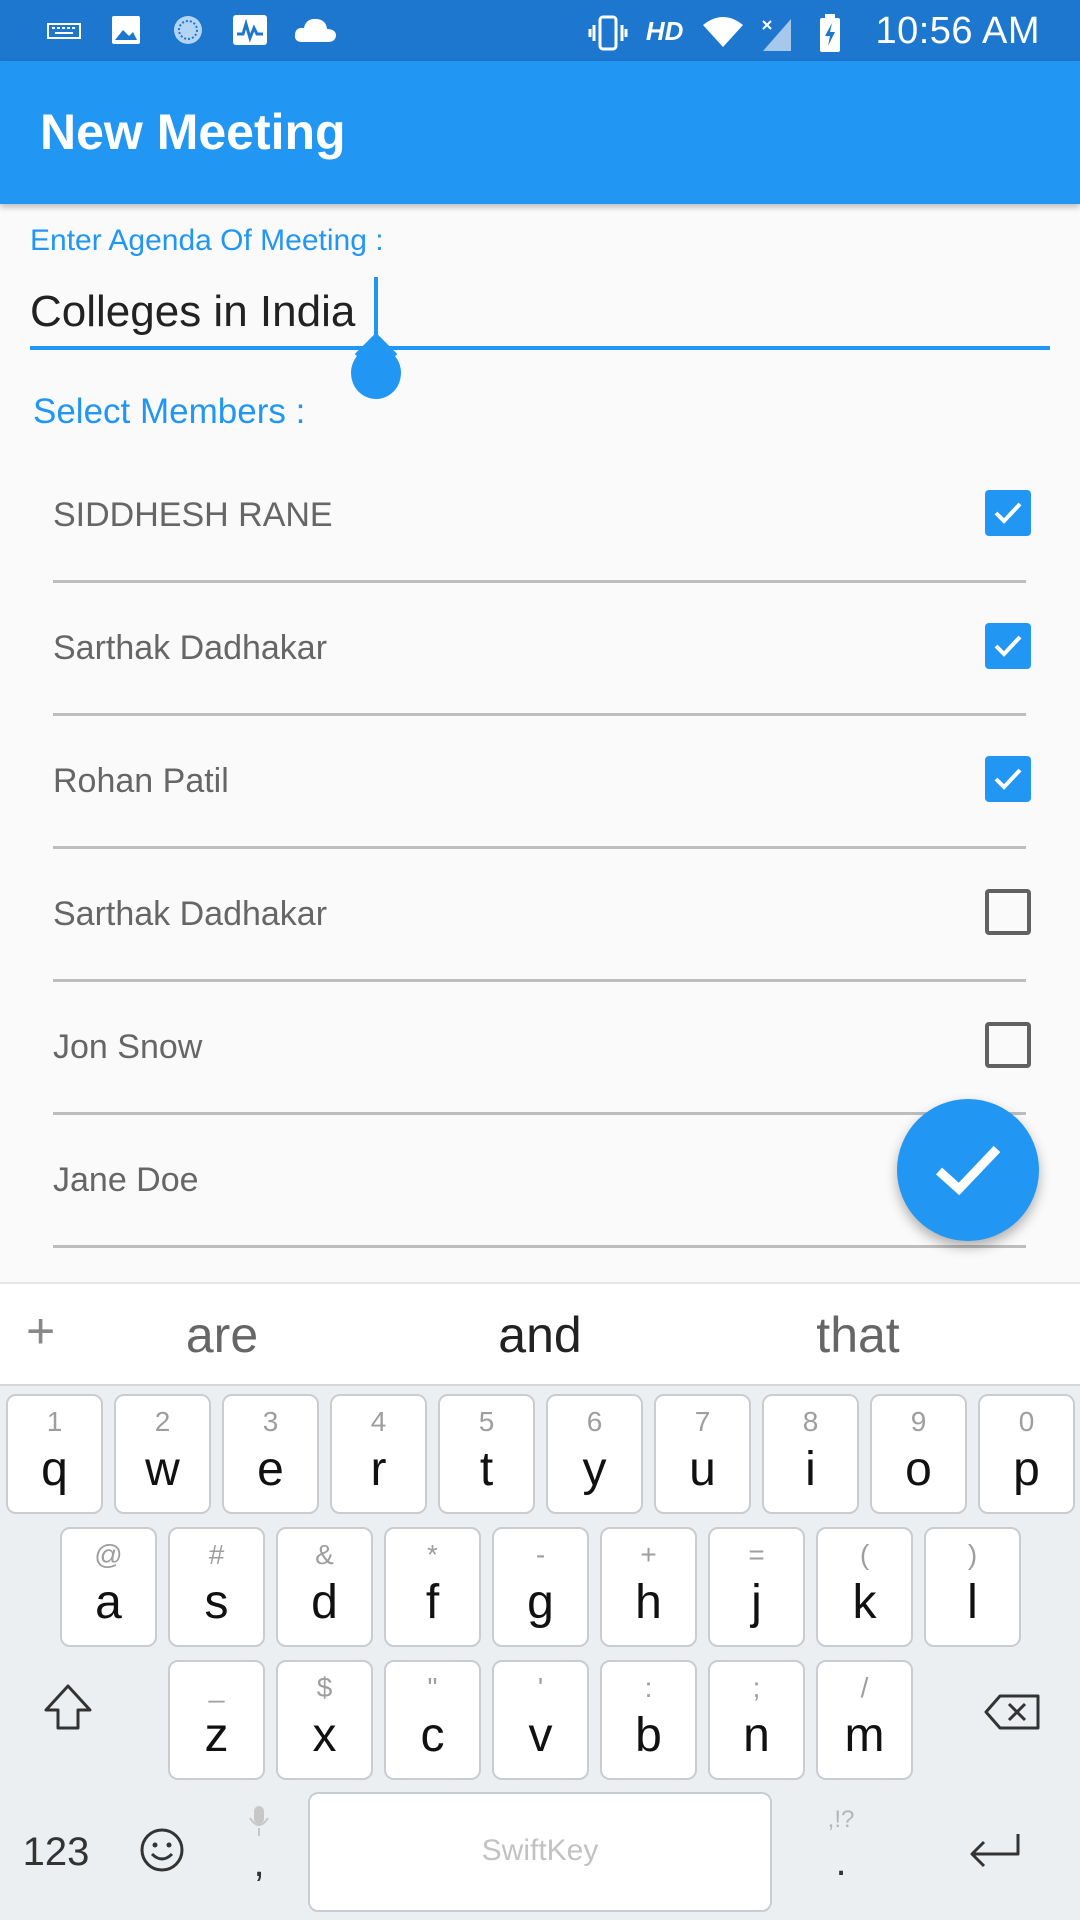  Describe the element at coordinates (858, 1335) in the screenshot. I see `suggestion-right: that` at that location.